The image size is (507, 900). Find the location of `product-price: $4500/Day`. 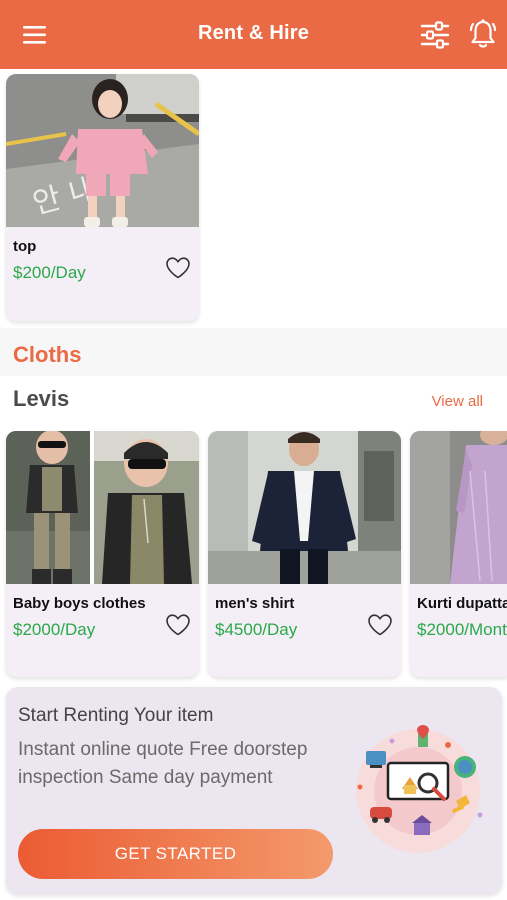

product-price: $4500/Day is located at coordinates (256, 629).